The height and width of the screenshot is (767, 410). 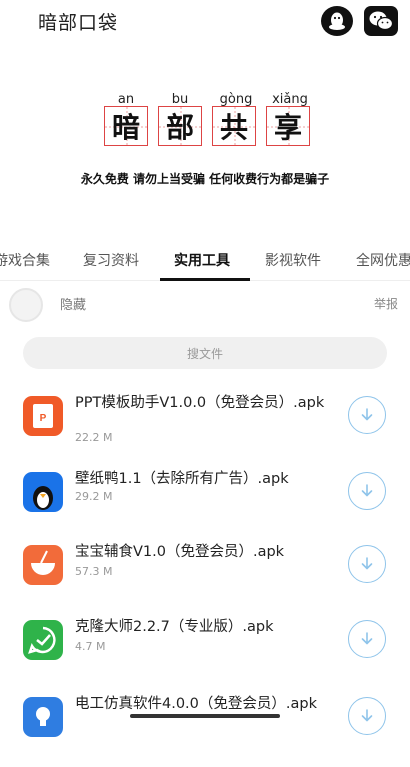 What do you see at coordinates (205, 579) in the screenshot?
I see `list-item: 宝宝辅食V1.0（免登会员）.apk 57.3 M` at bounding box center [205, 579].